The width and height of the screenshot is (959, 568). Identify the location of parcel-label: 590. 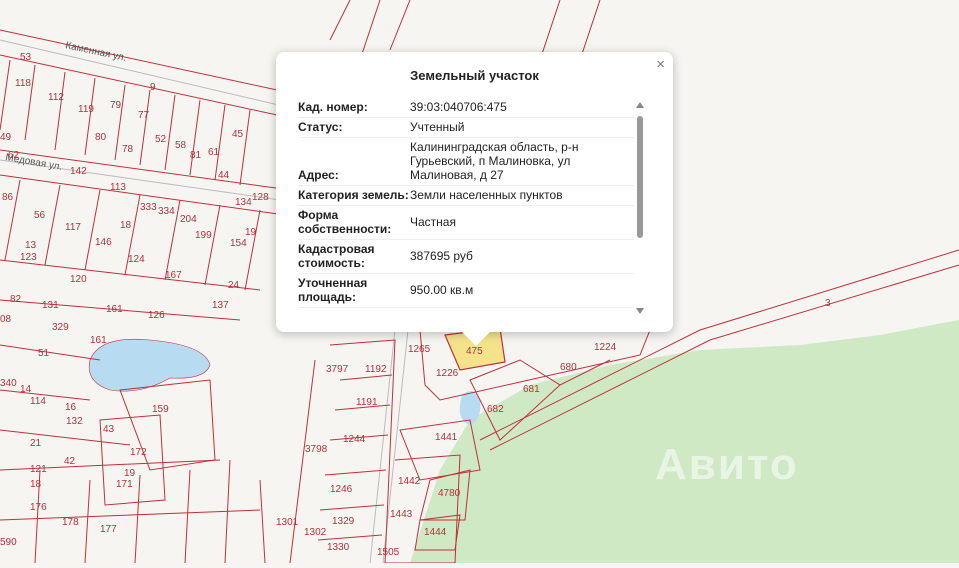
(8, 542).